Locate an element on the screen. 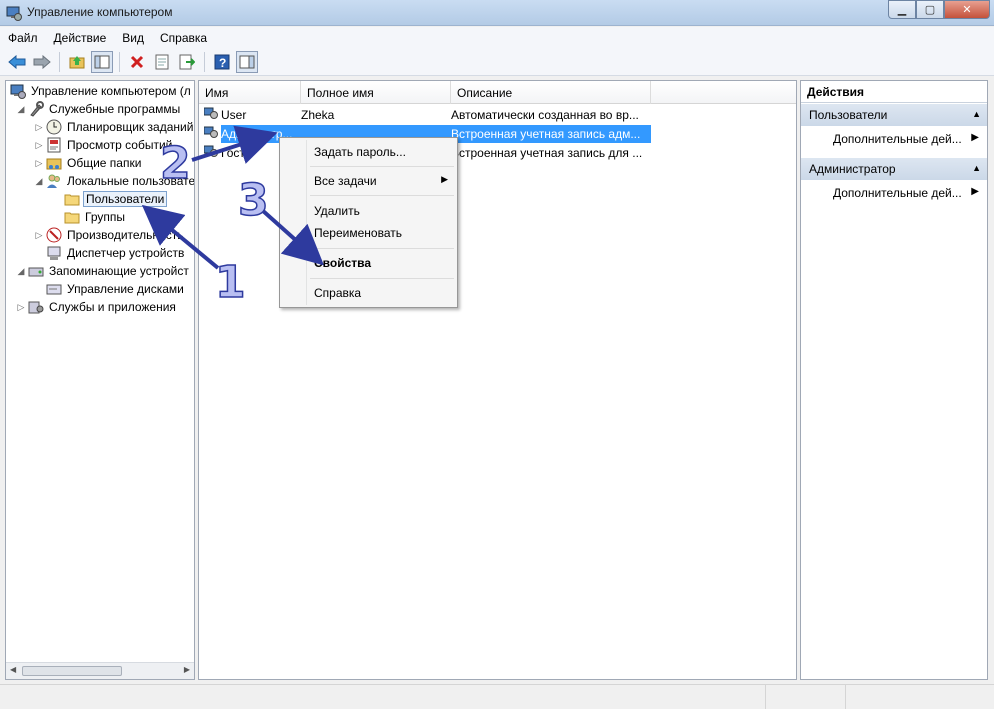 The image size is (994, 709). tree-item-disk-management: Управление дисками is located at coordinates (115, 289).